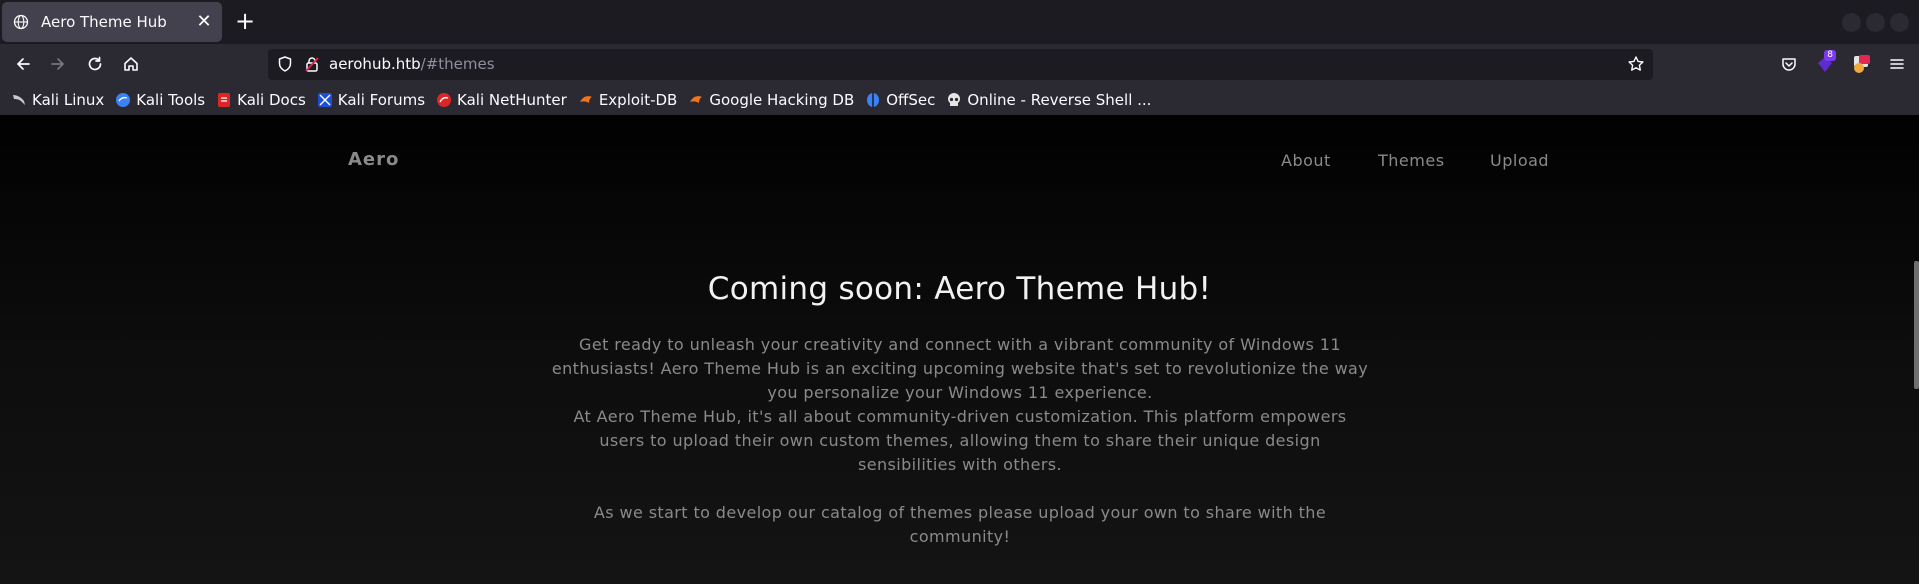 This screenshot has height=584, width=1919. I want to click on bookmark-label: Kali Tools, so click(171, 99).